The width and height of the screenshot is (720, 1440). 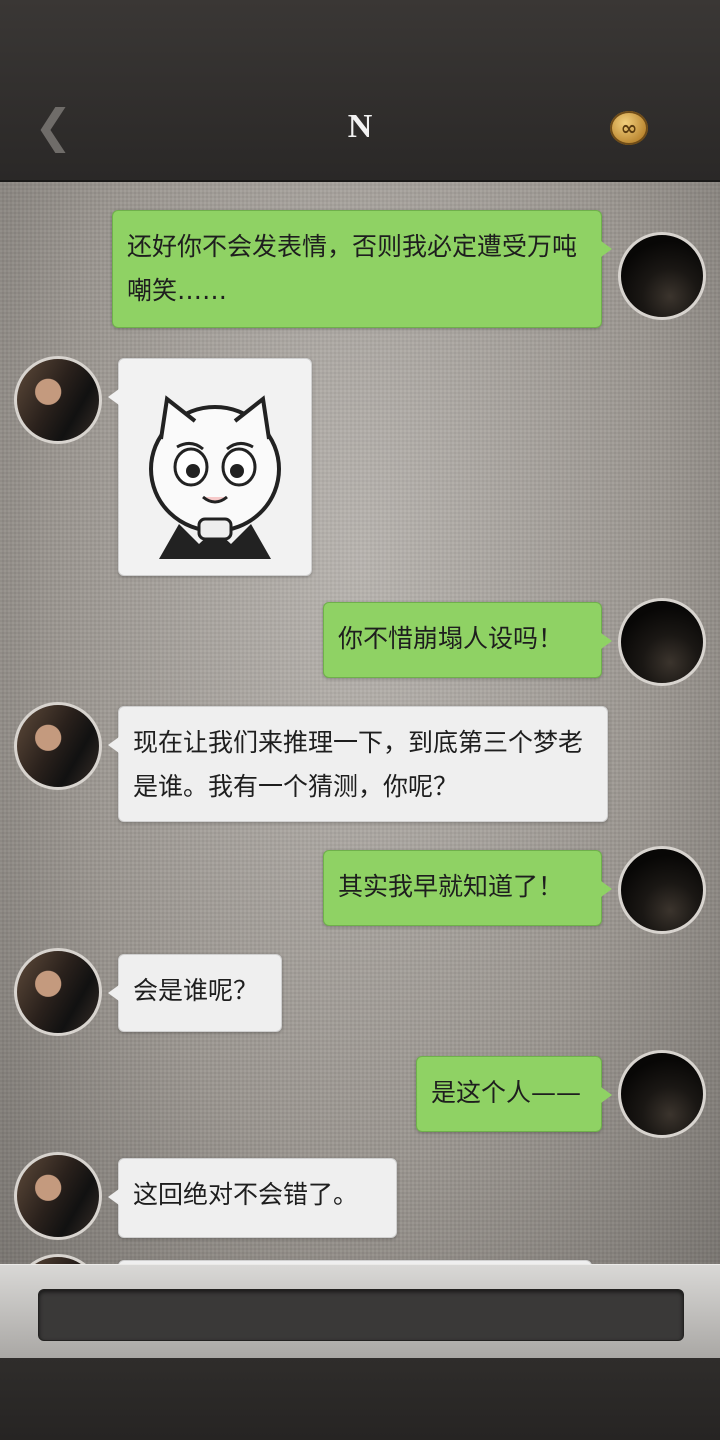 I want to click on incoming-message-bubble: 现在让我们来推理一下，到底第三个梦老是谁。我有一个猜测，你呢？, so click(x=358, y=764).